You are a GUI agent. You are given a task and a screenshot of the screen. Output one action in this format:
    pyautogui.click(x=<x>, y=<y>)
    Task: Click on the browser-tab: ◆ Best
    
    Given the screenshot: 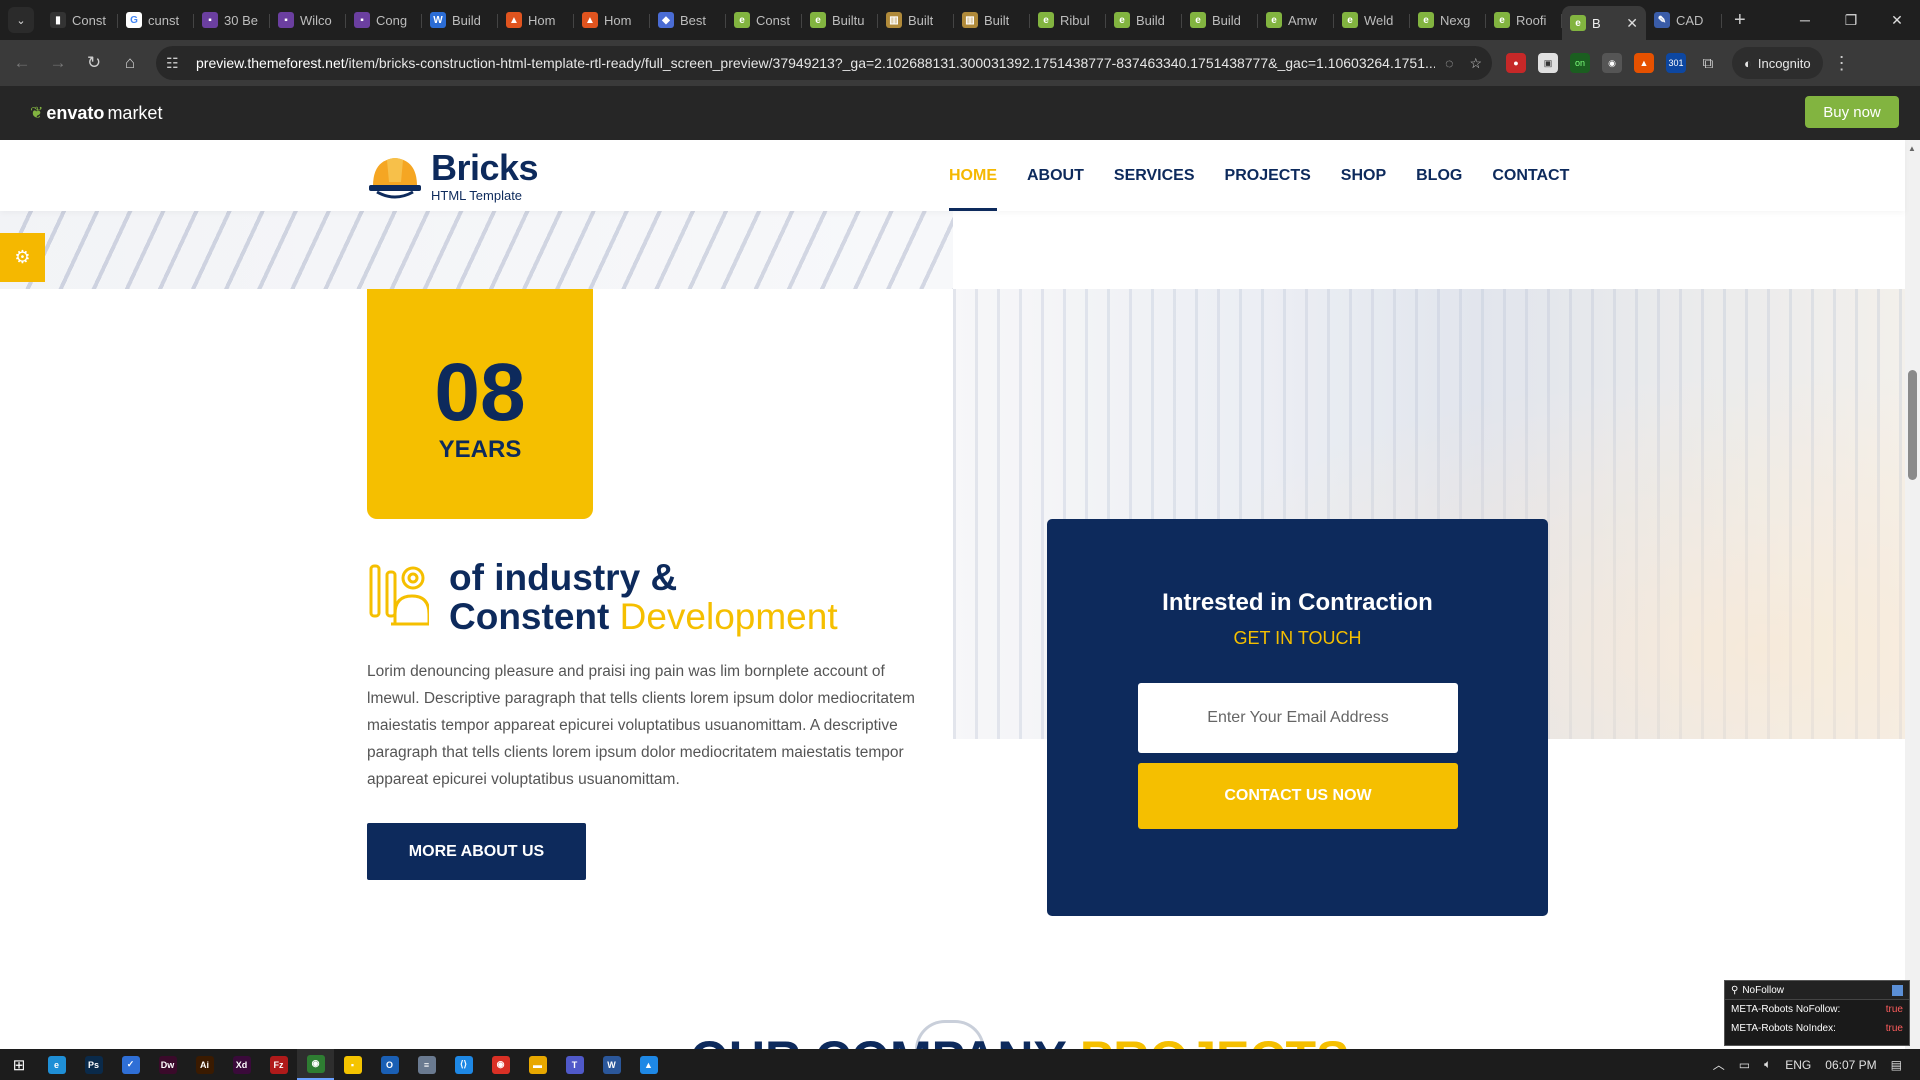 What is the action you would take?
    pyautogui.click(x=688, y=20)
    